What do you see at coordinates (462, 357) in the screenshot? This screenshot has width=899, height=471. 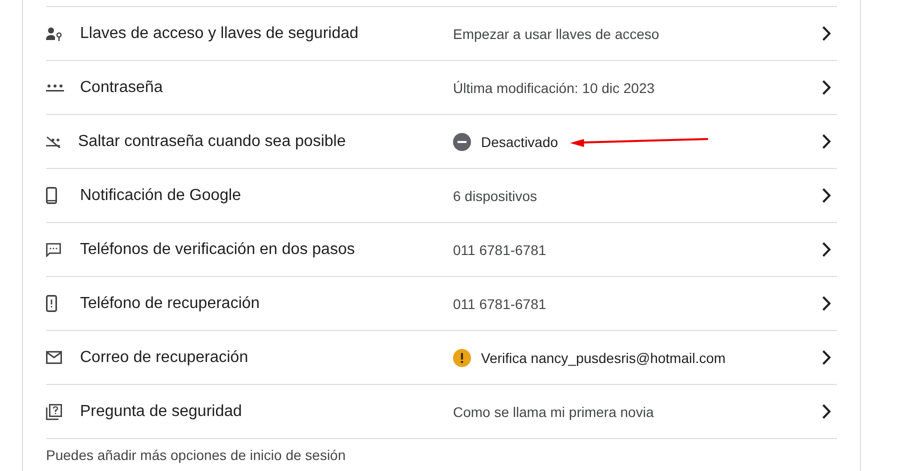 I see `warning-icon` at bounding box center [462, 357].